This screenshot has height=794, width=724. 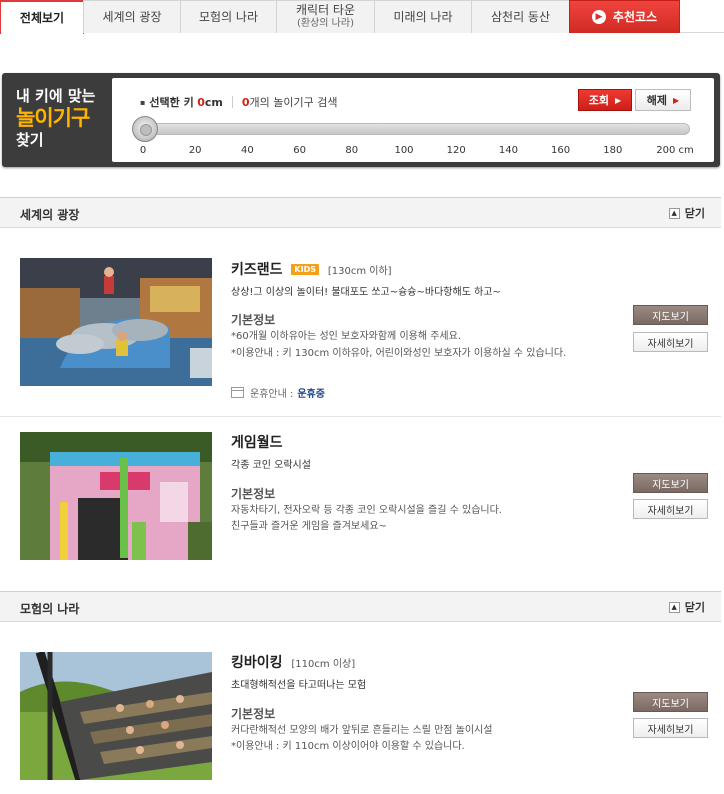 What do you see at coordinates (201, 102) in the screenshot?
I see `selected-height-value: 0` at bounding box center [201, 102].